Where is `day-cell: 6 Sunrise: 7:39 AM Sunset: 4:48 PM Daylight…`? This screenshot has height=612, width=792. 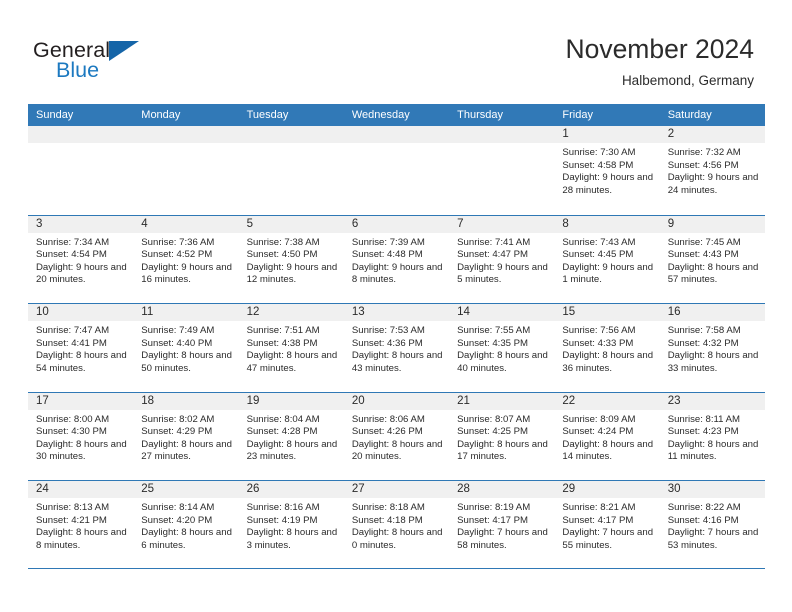
day-cell: 6 Sunrise: 7:39 AM Sunset: 4:48 PM Daylight… is located at coordinates (396, 259).